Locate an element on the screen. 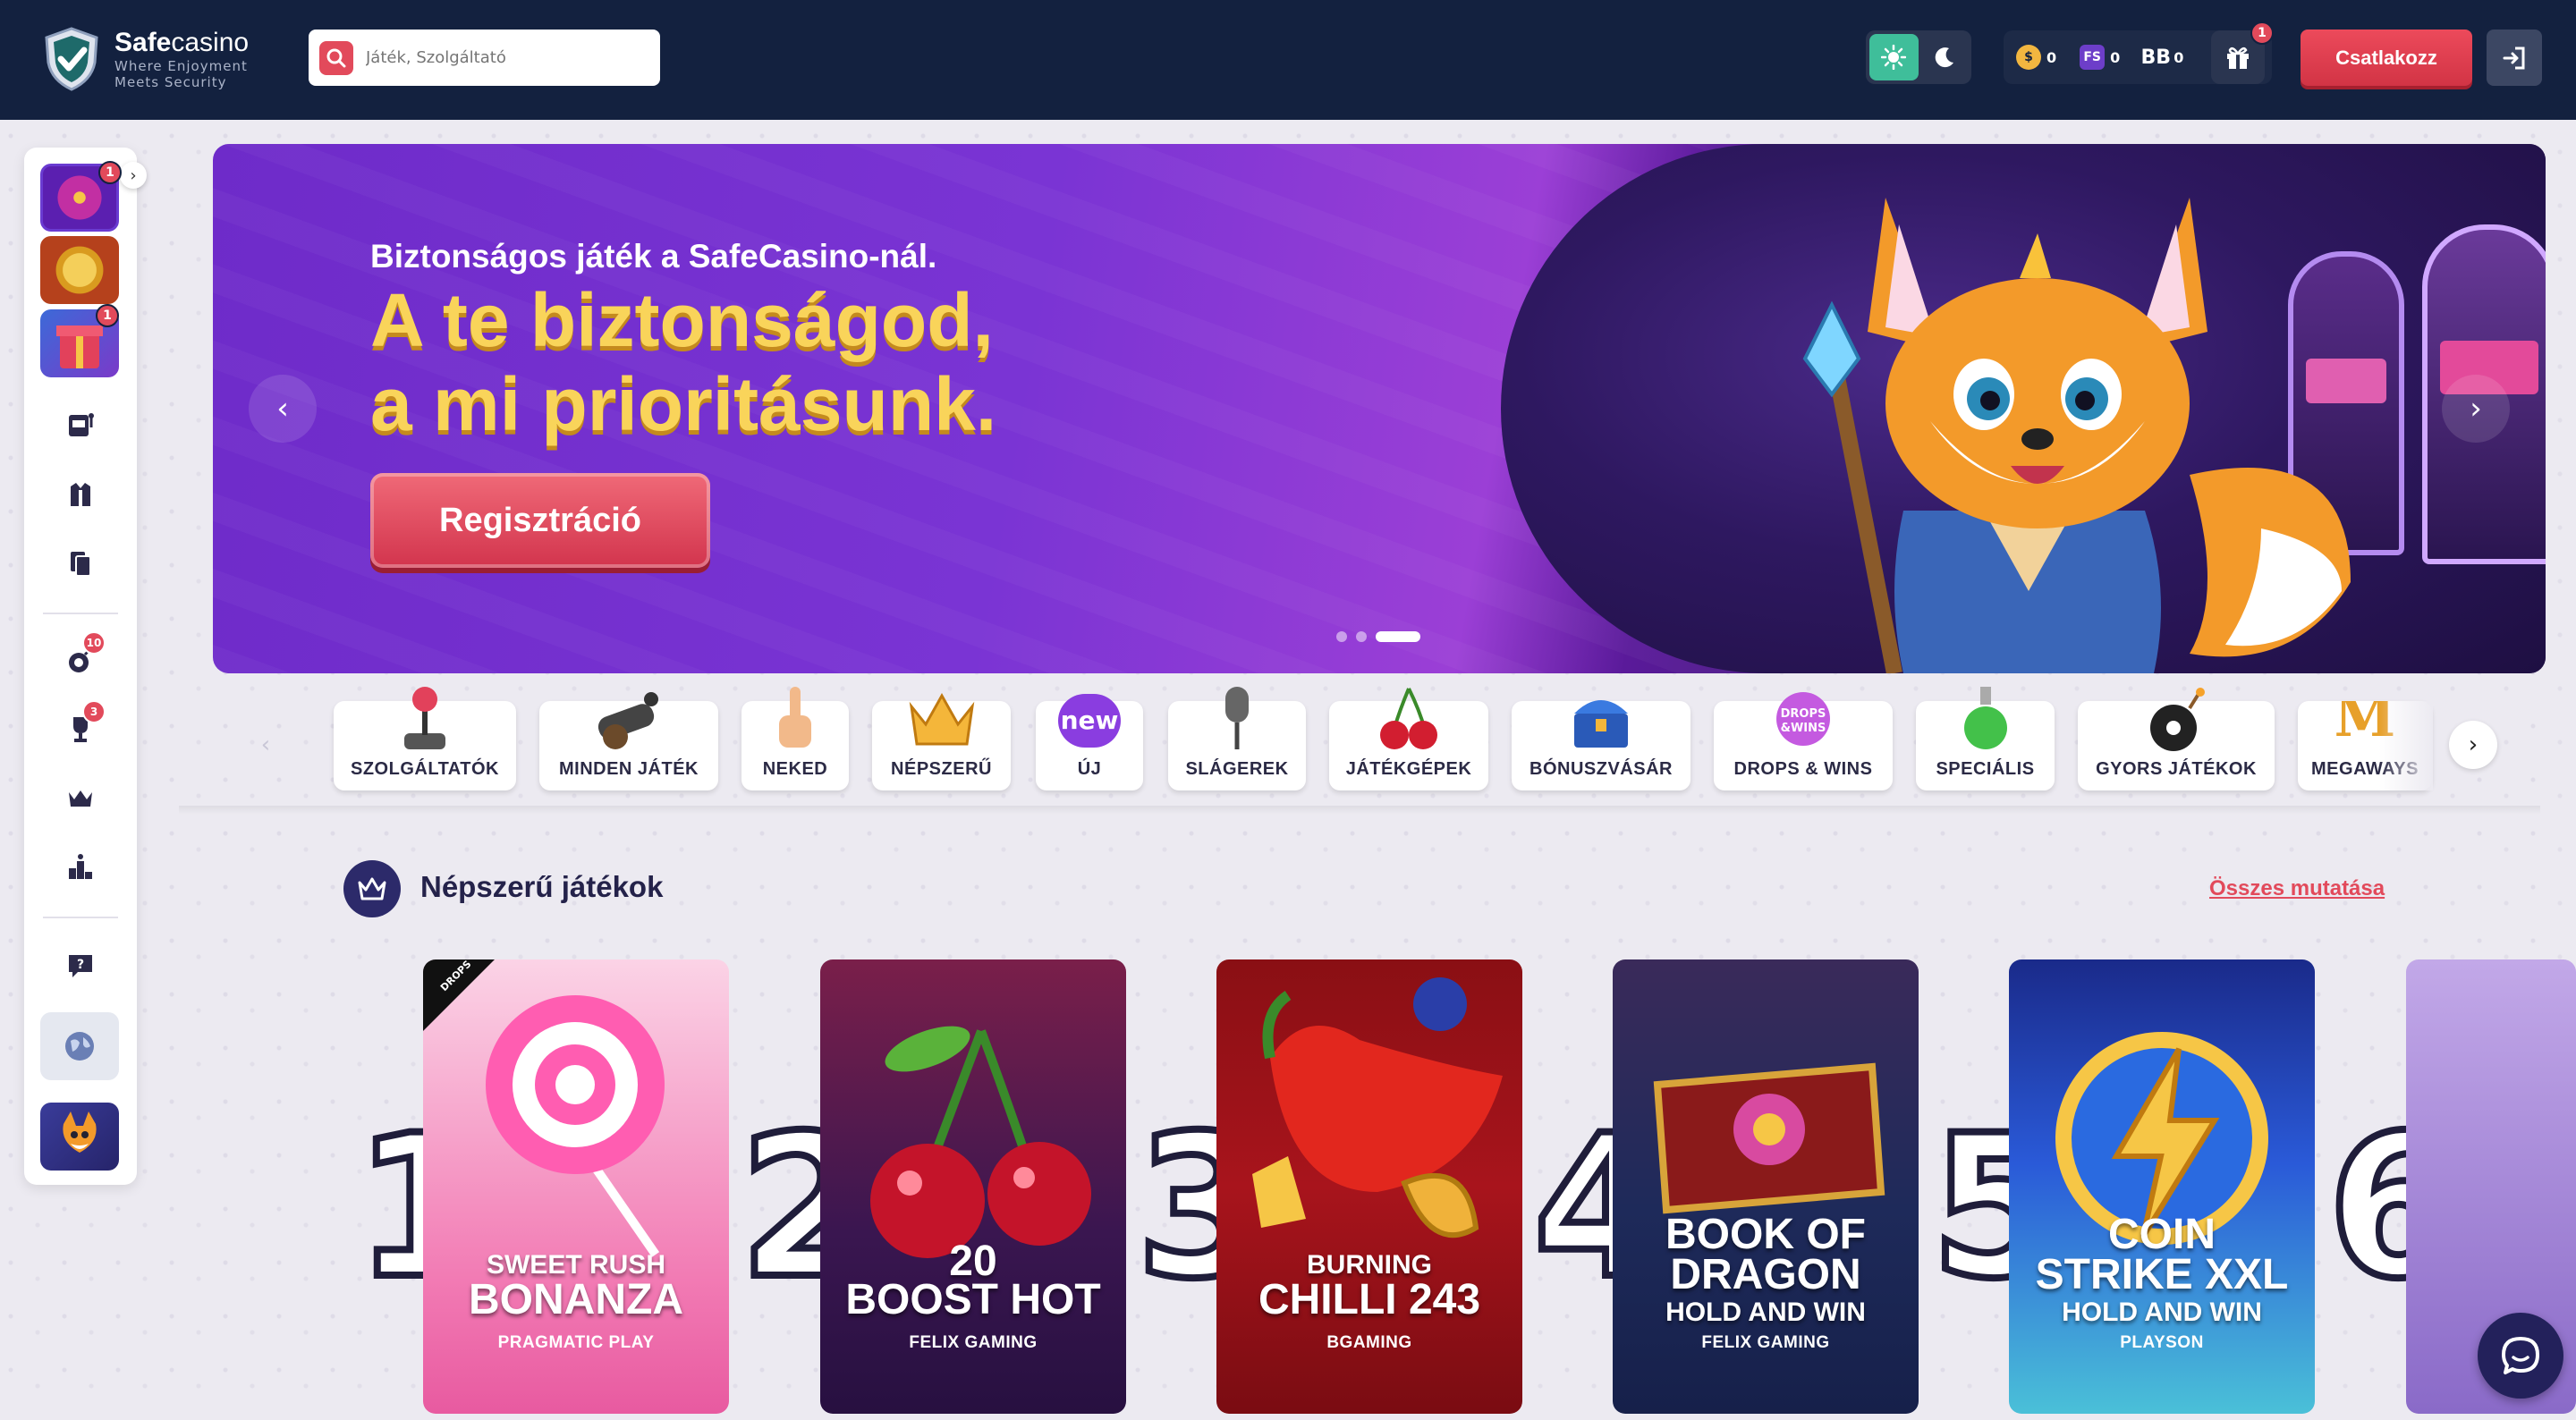  new-badge-icon: new is located at coordinates (1089, 721).